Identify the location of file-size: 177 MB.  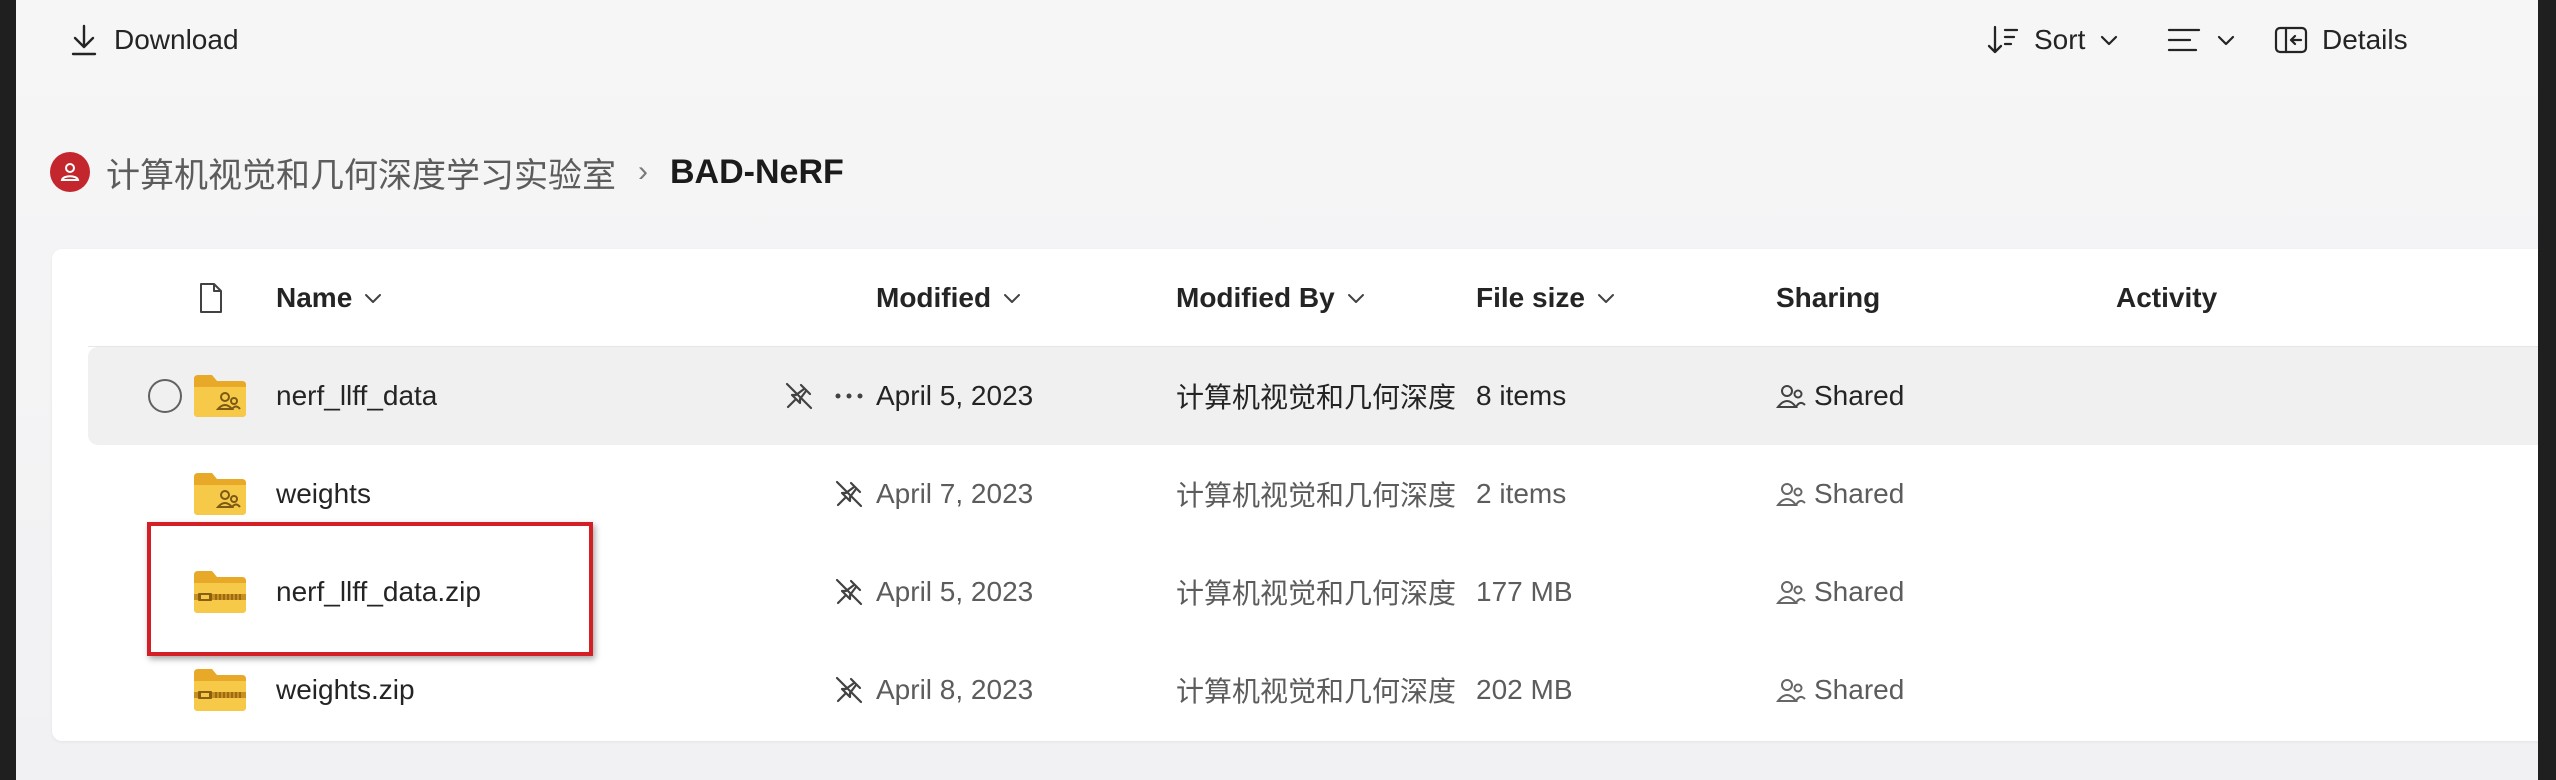
(1524, 591).